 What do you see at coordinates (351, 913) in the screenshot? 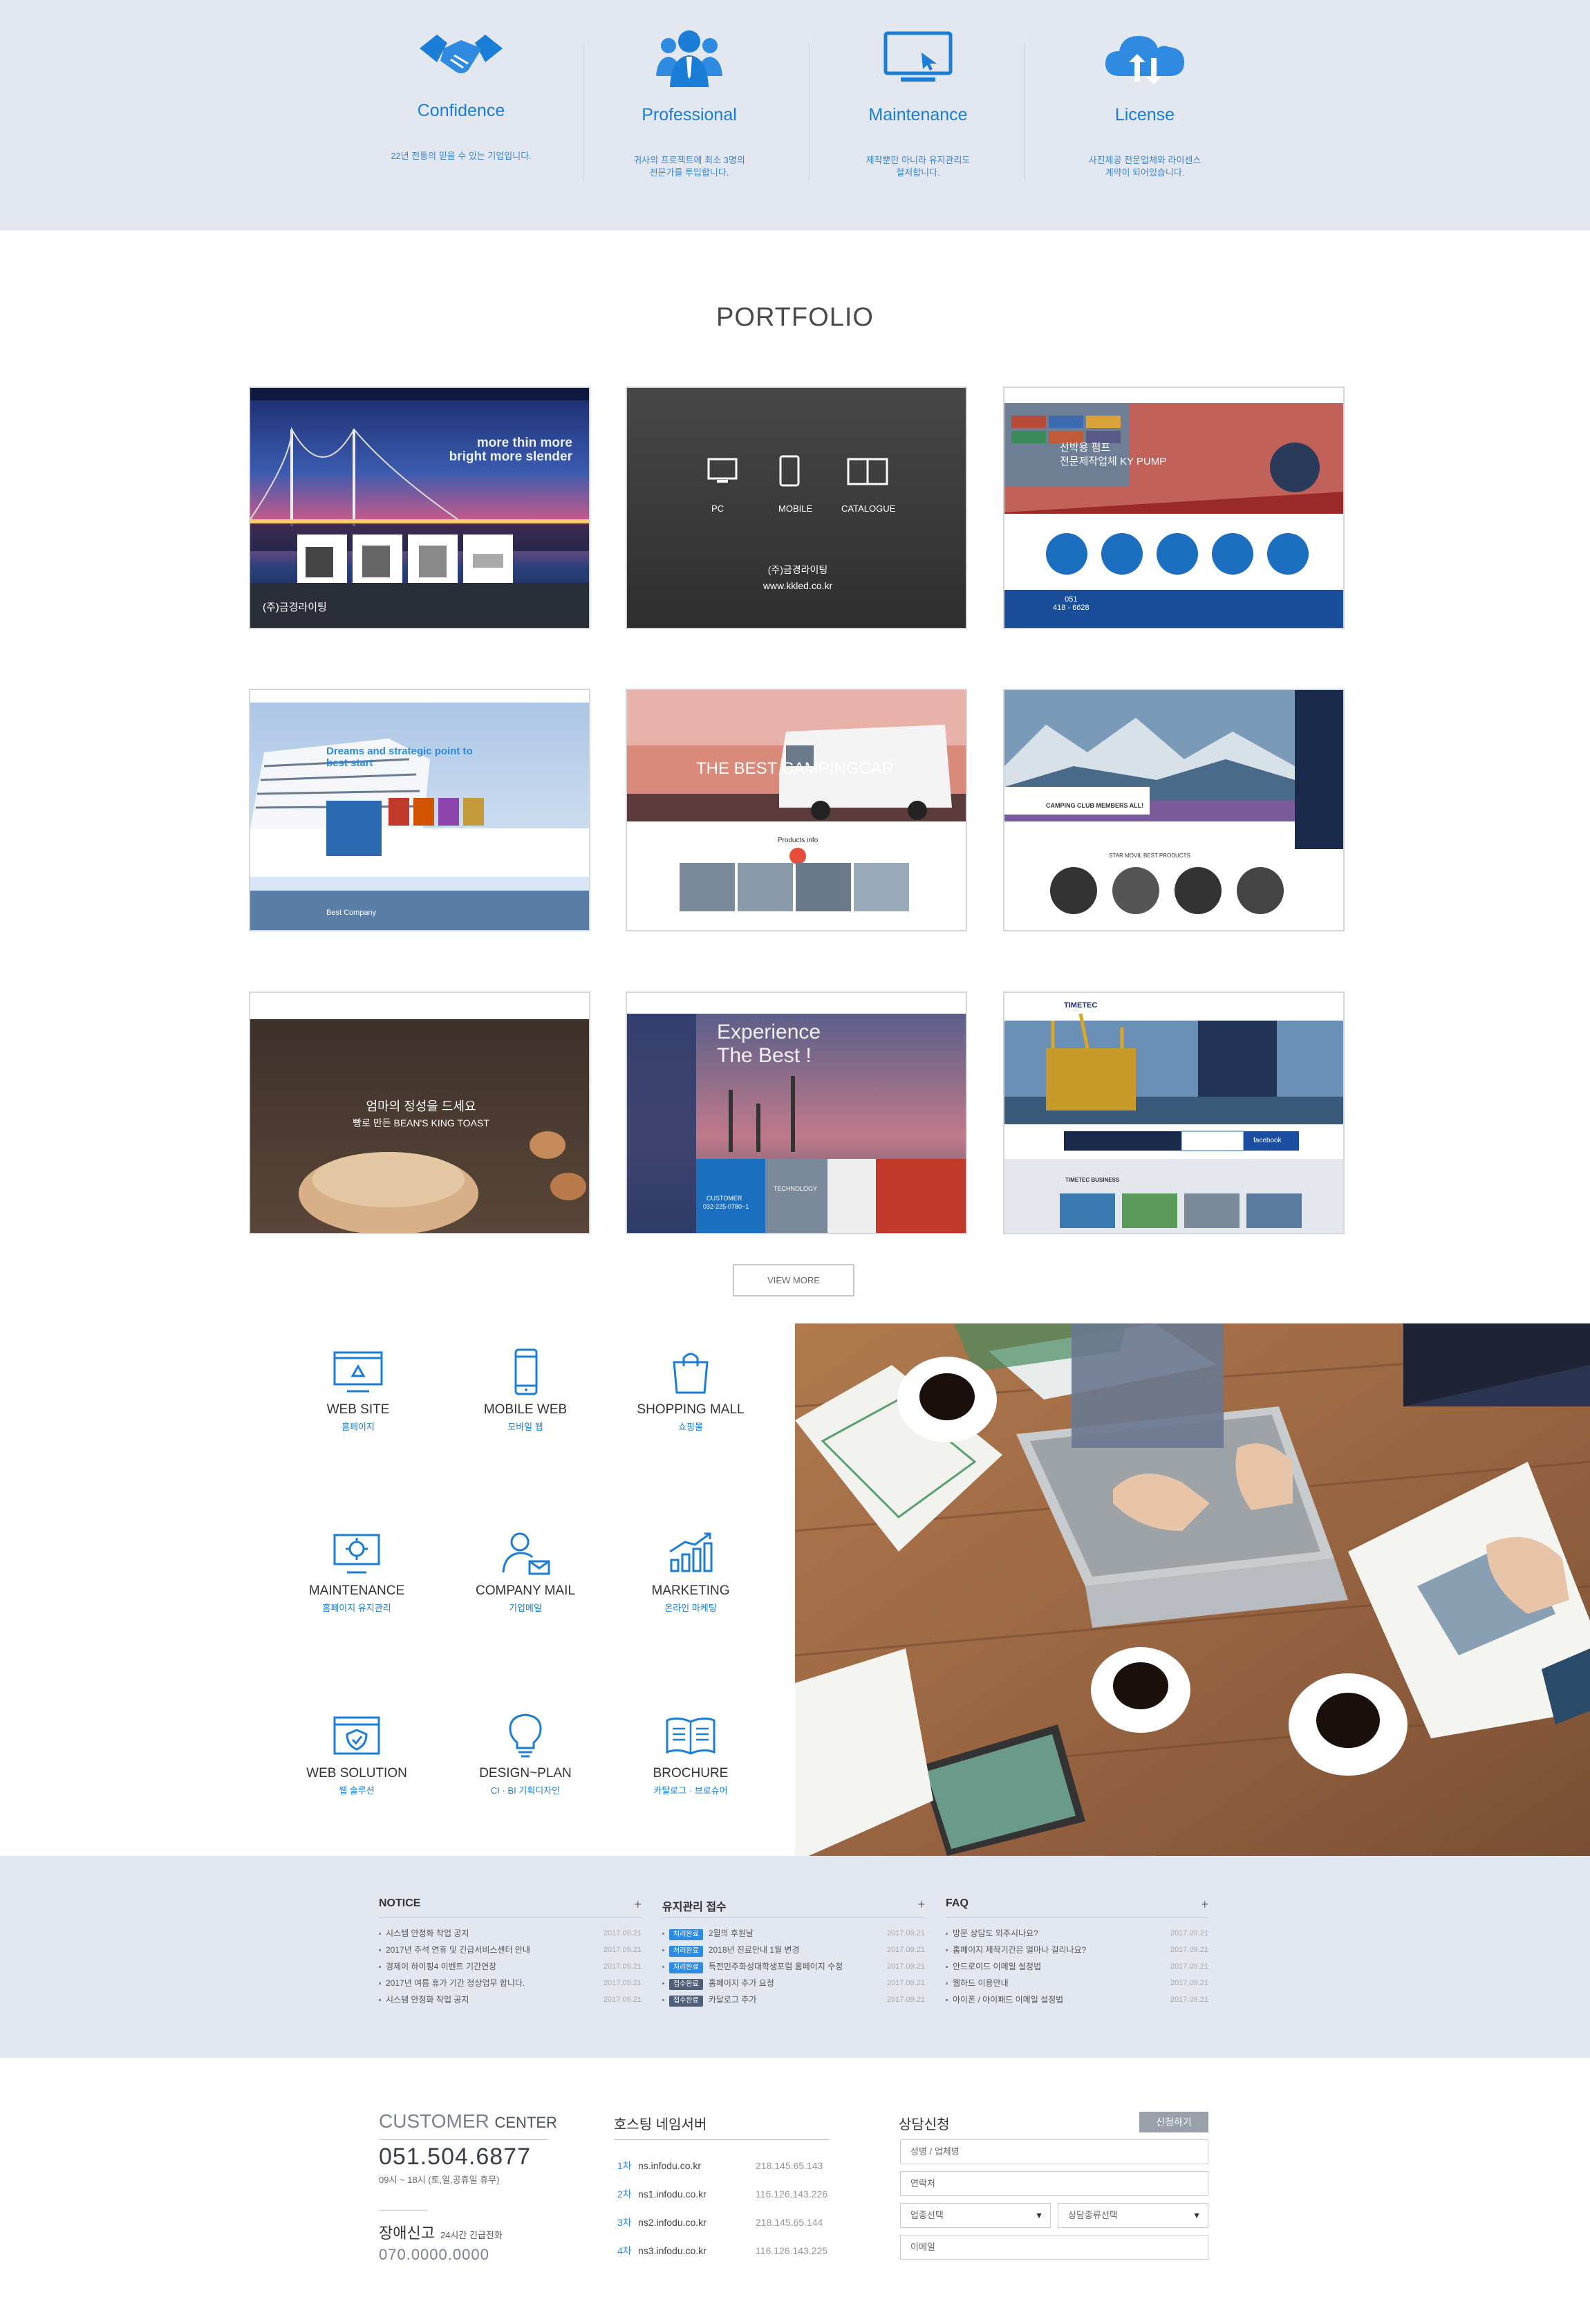
I see `thumb-sub: Best Company` at bounding box center [351, 913].